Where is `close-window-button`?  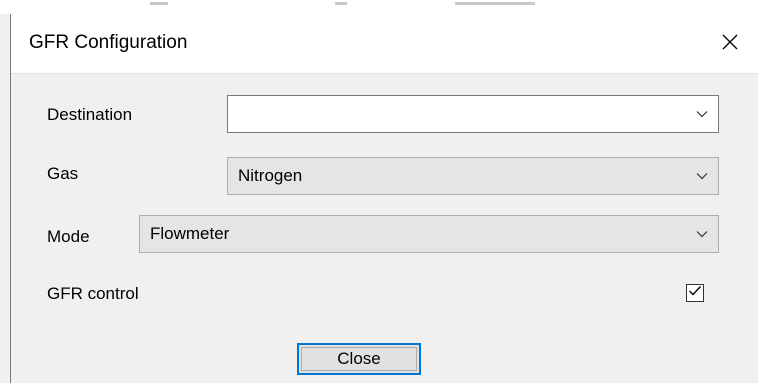
close-window-button is located at coordinates (730, 44).